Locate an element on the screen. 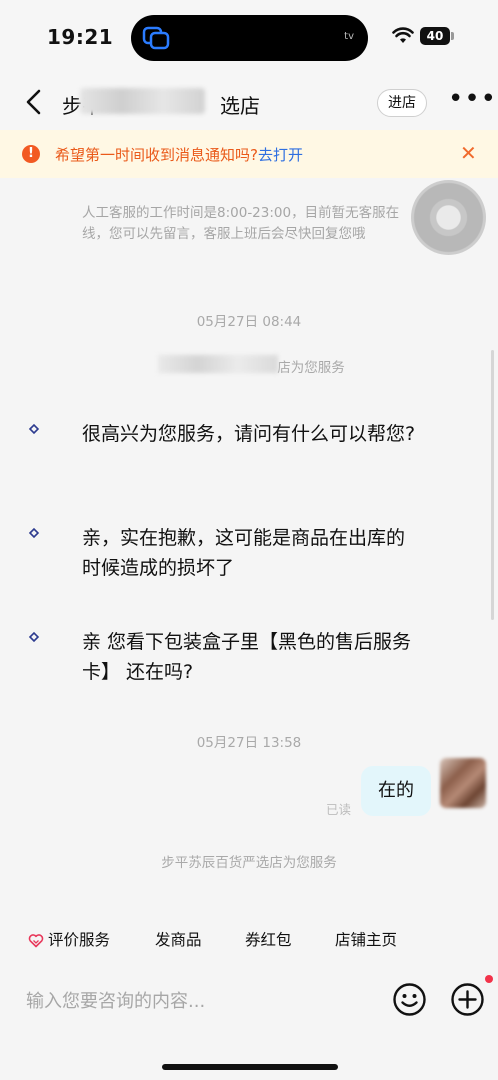 The image size is (498, 1080). status-bar: 19:21 tv 40 is located at coordinates (249, 38).